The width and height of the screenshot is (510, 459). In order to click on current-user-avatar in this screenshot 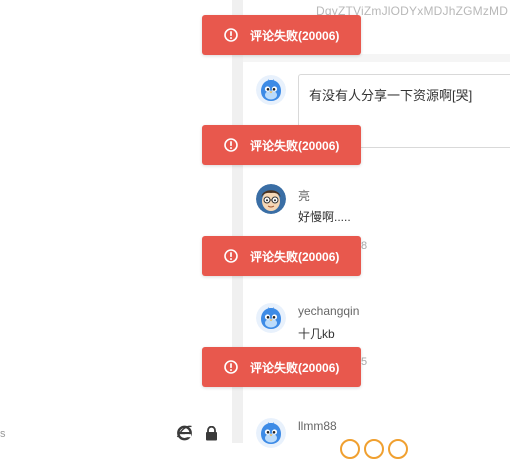, I will do `click(271, 90)`.